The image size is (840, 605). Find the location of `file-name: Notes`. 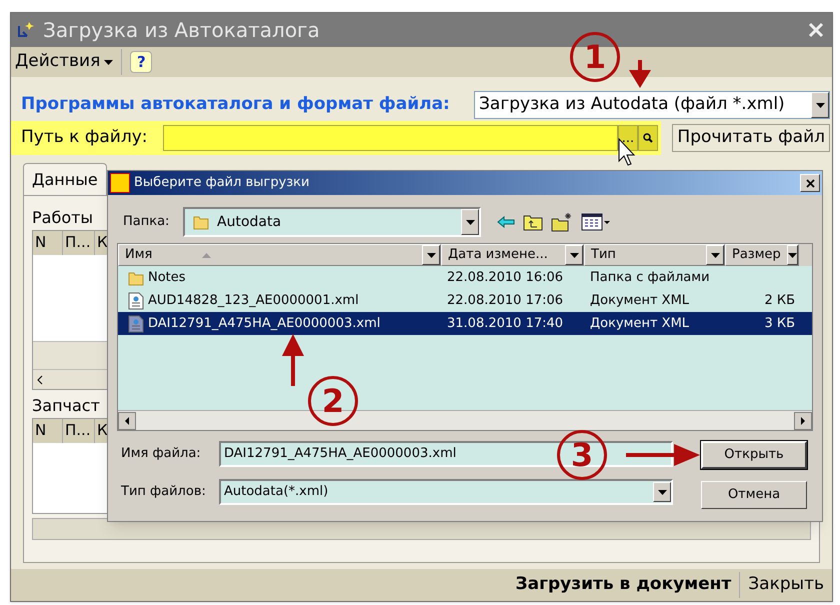

file-name: Notes is located at coordinates (167, 277).